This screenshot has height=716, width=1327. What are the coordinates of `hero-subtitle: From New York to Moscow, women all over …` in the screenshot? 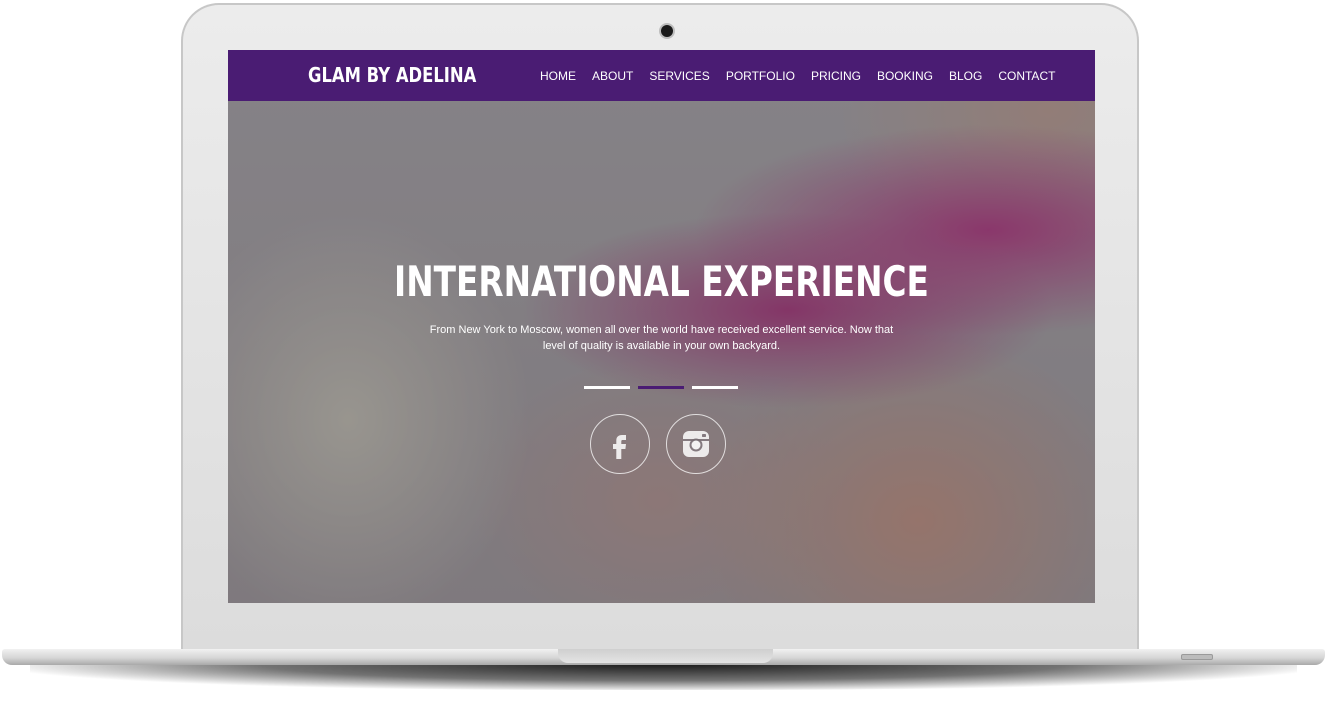 It's located at (661, 338).